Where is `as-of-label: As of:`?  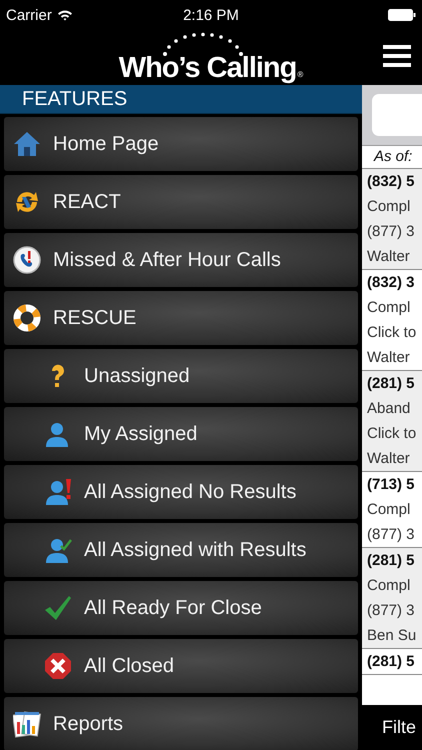
as-of-label: As of: is located at coordinates (392, 157).